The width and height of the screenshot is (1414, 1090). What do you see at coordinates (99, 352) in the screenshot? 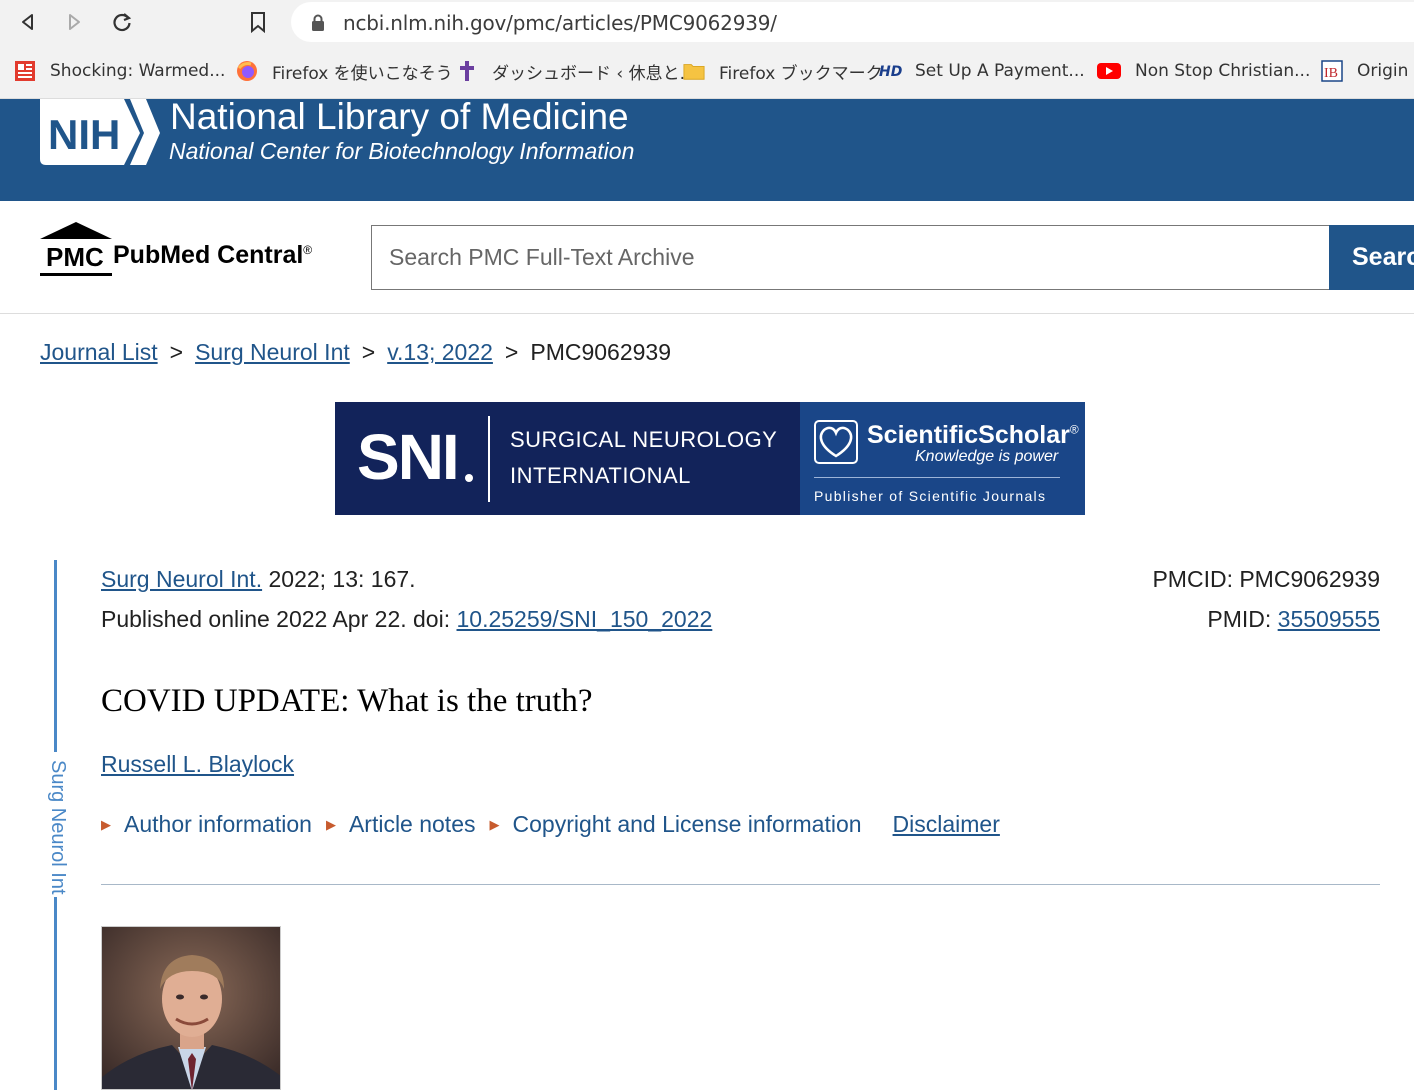
I see `breadcrumb-journal-list: Journal List` at bounding box center [99, 352].